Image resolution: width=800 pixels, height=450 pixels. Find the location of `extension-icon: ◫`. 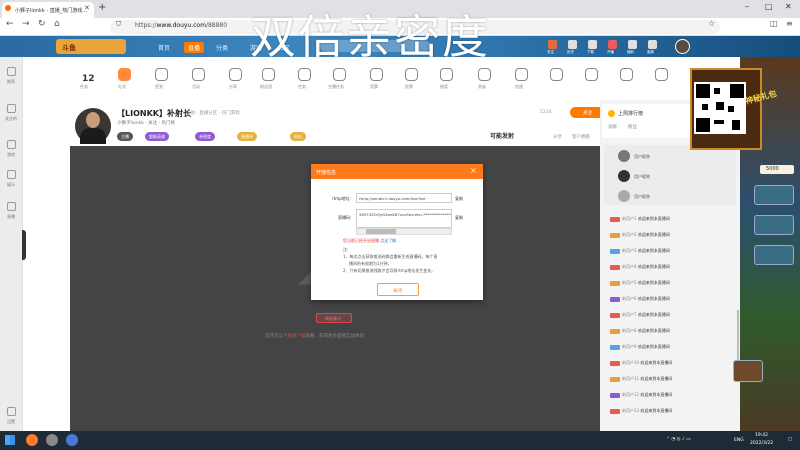

extension-icon: ◫ is located at coordinates (774, 23).